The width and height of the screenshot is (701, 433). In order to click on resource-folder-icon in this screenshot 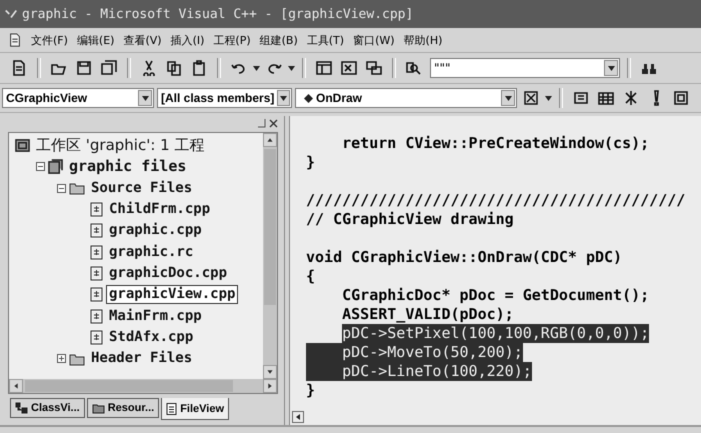, I will do `click(98, 408)`.